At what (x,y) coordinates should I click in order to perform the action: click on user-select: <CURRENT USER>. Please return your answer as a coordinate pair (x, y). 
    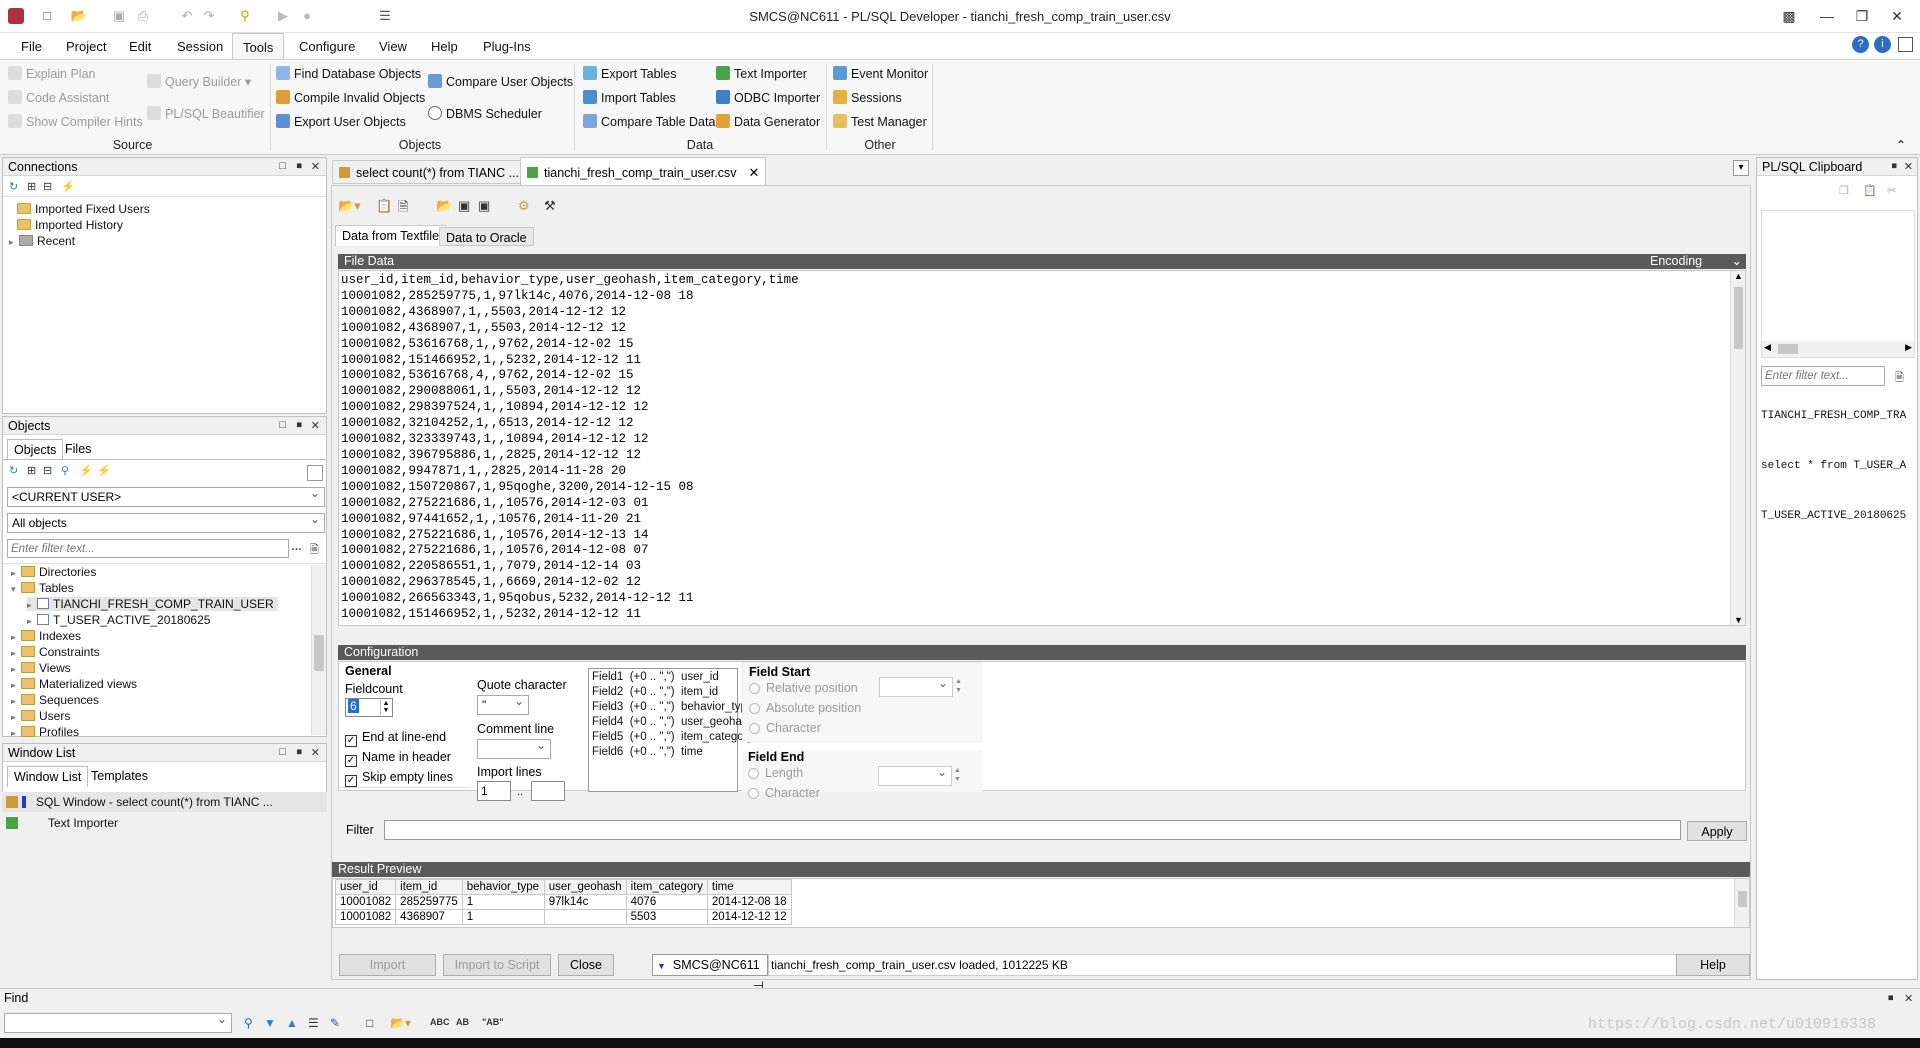
    Looking at the image, I should click on (166, 496).